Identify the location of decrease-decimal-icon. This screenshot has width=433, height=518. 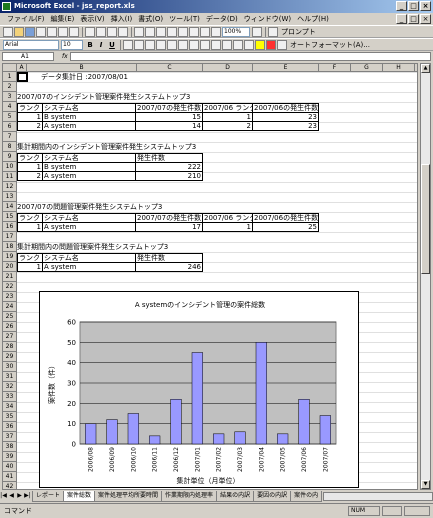
(216, 44).